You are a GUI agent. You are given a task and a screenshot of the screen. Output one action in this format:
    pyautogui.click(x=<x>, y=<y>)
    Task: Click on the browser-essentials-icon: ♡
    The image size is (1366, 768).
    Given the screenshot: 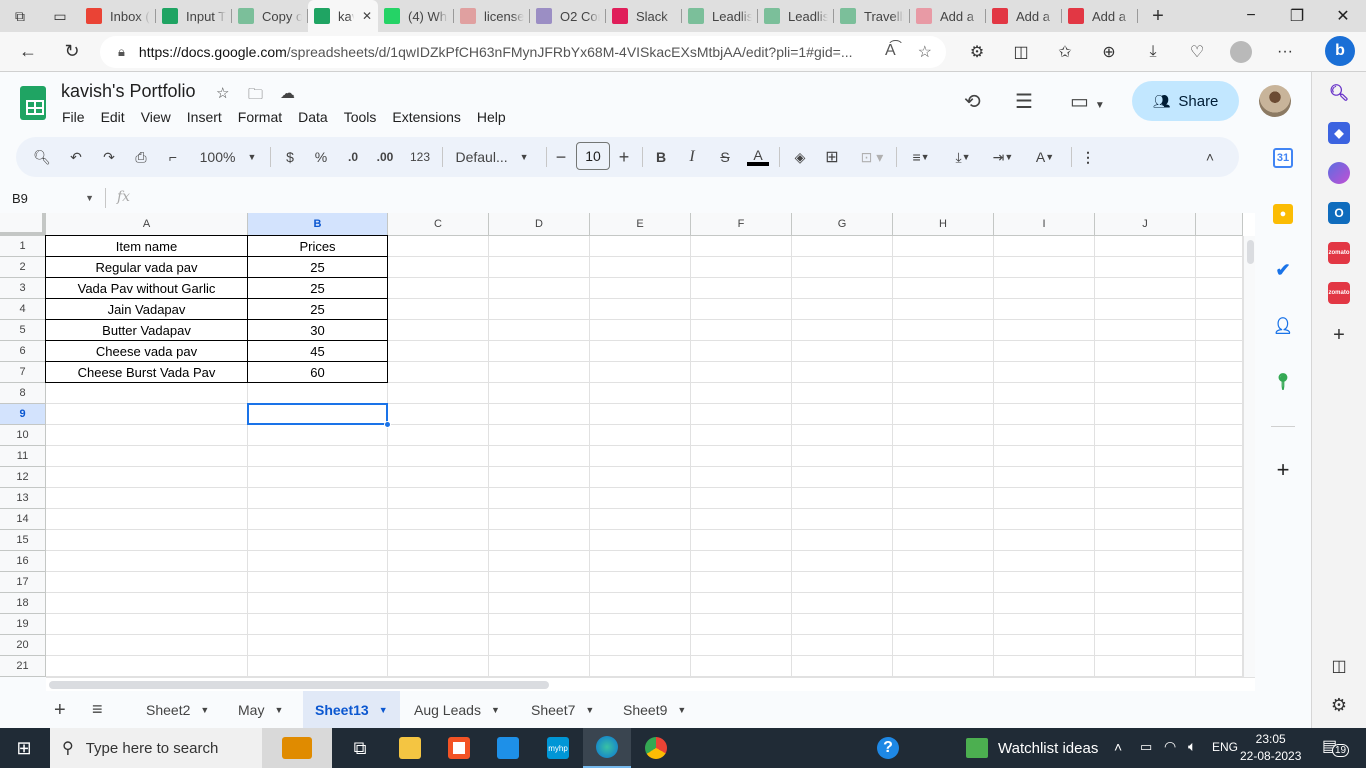 What is the action you would take?
    pyautogui.click(x=1197, y=52)
    